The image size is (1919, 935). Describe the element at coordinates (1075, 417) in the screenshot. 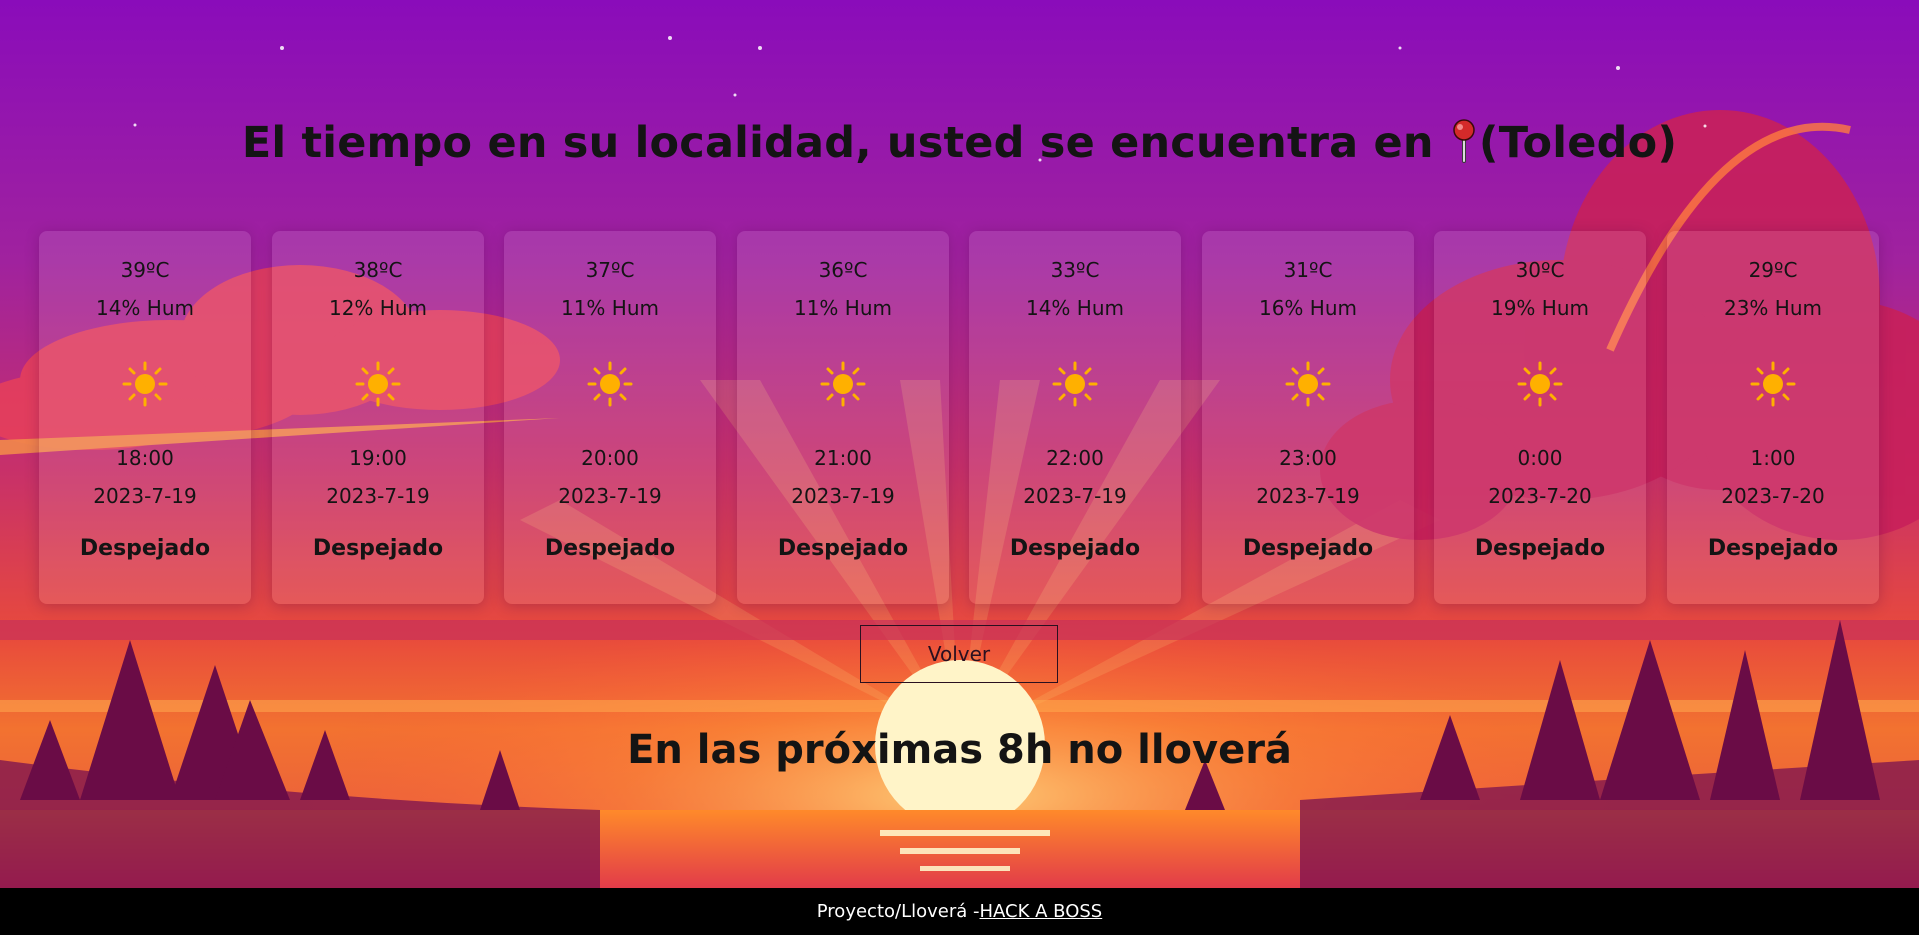

I see `forecast-card: 33ºC 14% Hum 22:00 2023-7-19 Despejado` at that location.